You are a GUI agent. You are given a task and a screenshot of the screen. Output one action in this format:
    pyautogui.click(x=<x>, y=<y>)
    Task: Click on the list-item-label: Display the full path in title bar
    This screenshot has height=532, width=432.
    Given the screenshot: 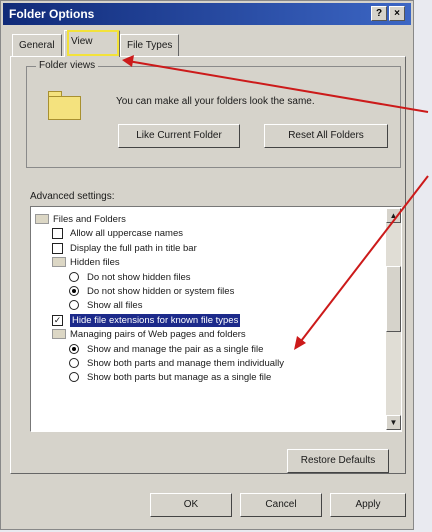 What is the action you would take?
    pyautogui.click(x=133, y=248)
    